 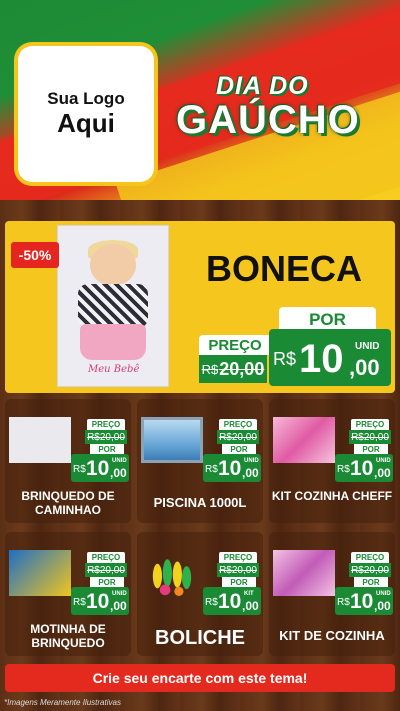 I want to click on hero-old-price: R$ 20,00, so click(x=233, y=369).